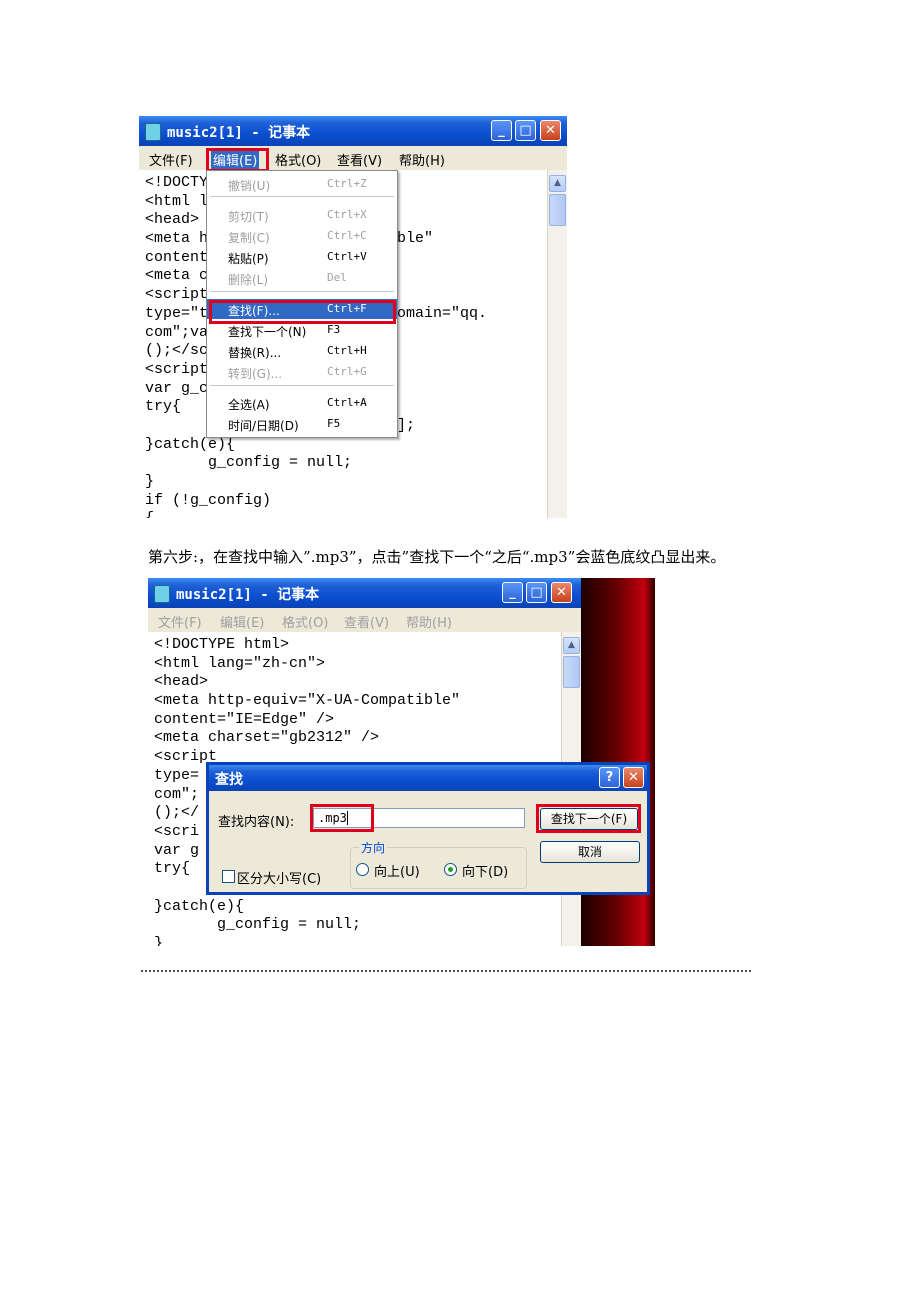 This screenshot has height=1302, width=920. I want to click on cancel-button: 取消, so click(590, 852).